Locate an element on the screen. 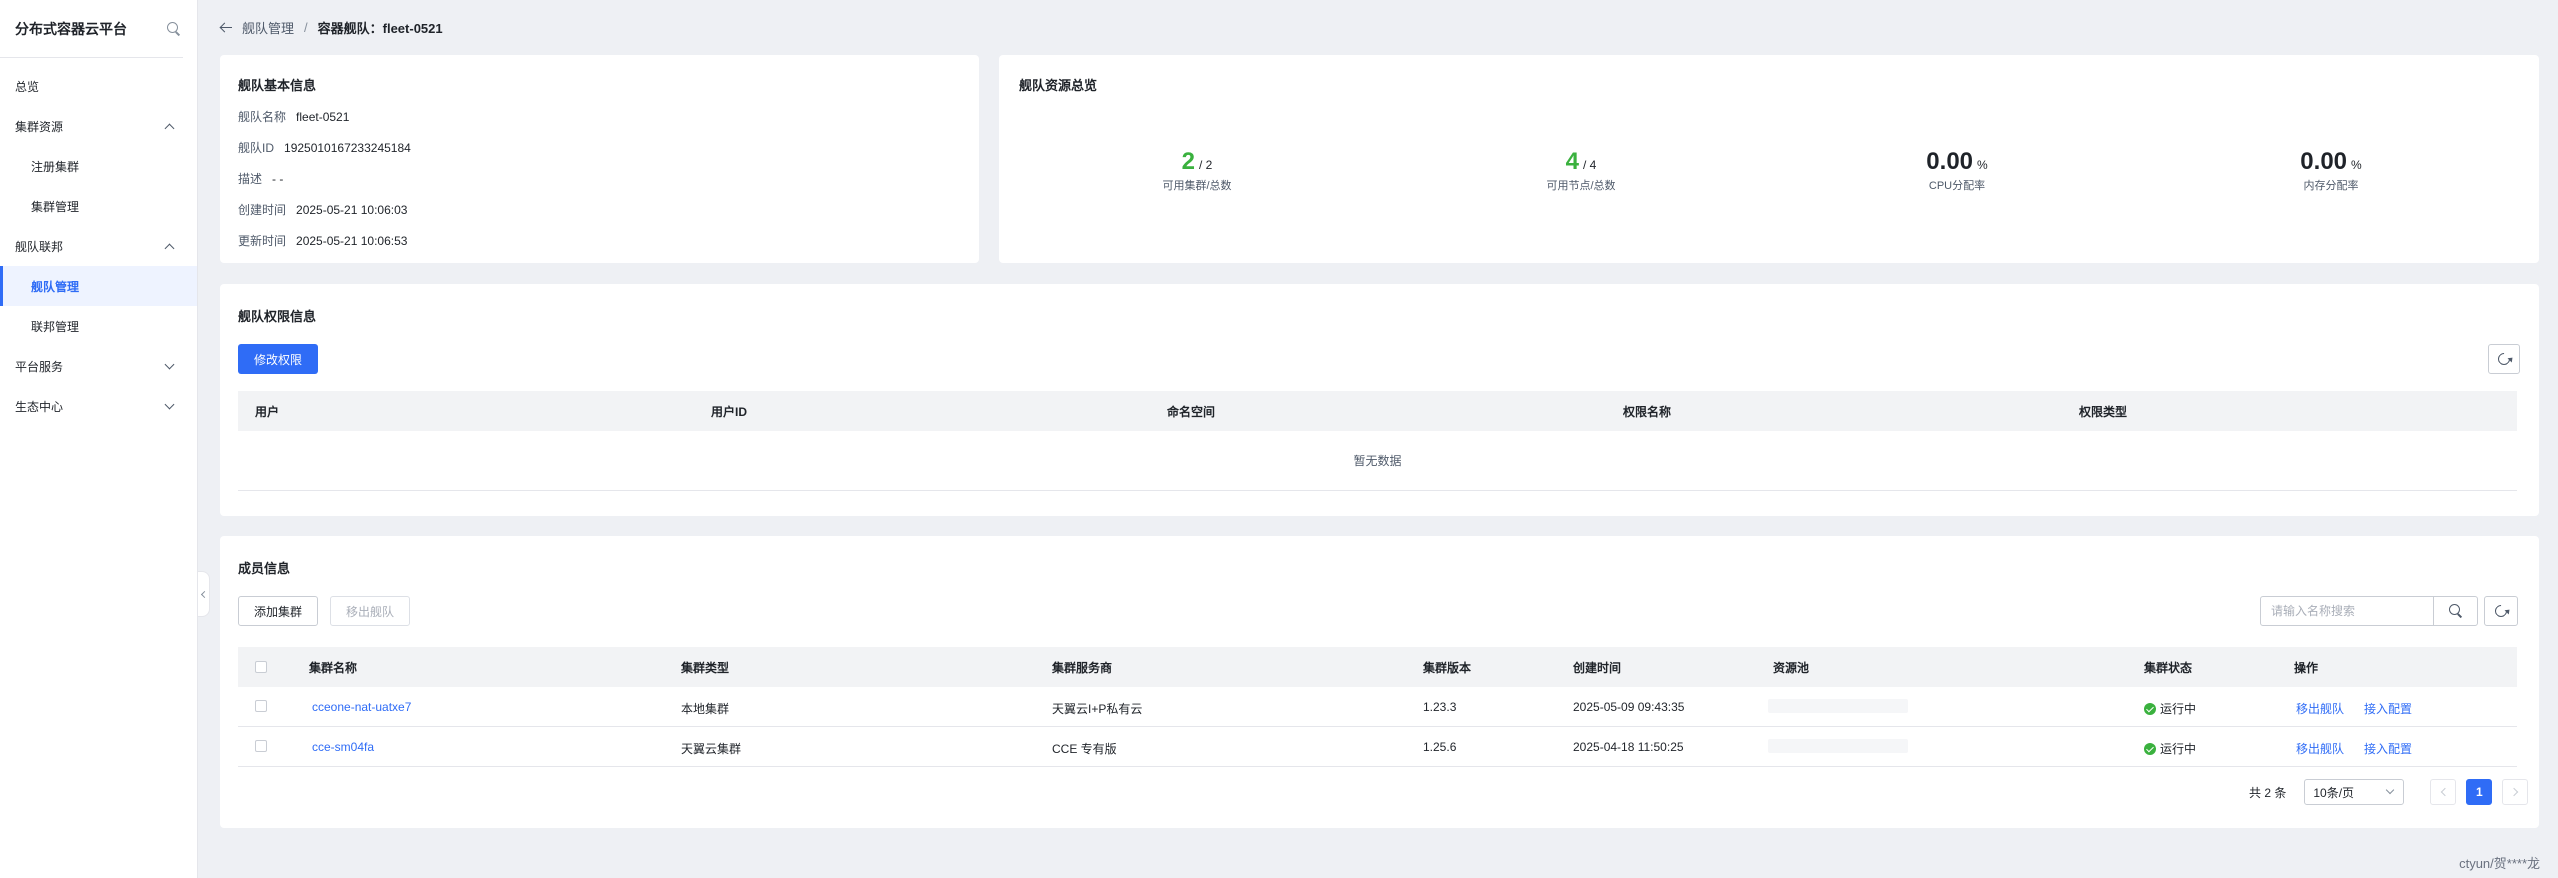 This screenshot has width=2558, height=878. sidebar-item-label: 总览 is located at coordinates (27, 86).